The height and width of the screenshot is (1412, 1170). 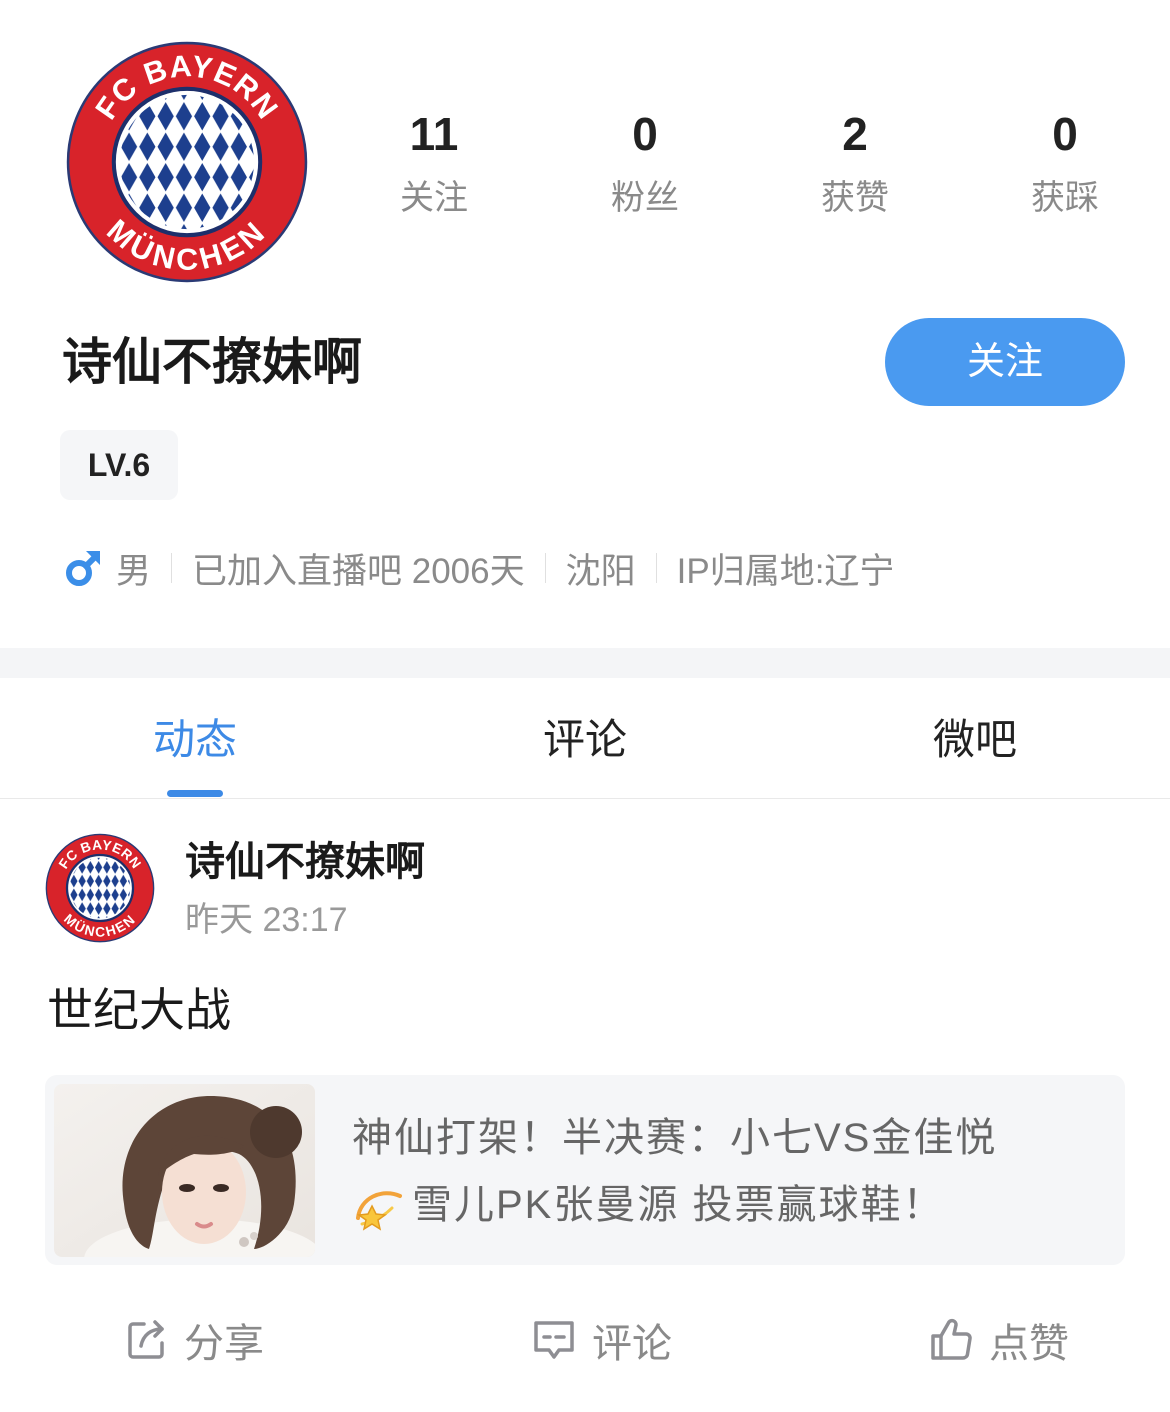 What do you see at coordinates (675, 1138) in the screenshot?
I see `link-card-title-line: 神仙打架！半决赛：小七VS金佳悦` at bounding box center [675, 1138].